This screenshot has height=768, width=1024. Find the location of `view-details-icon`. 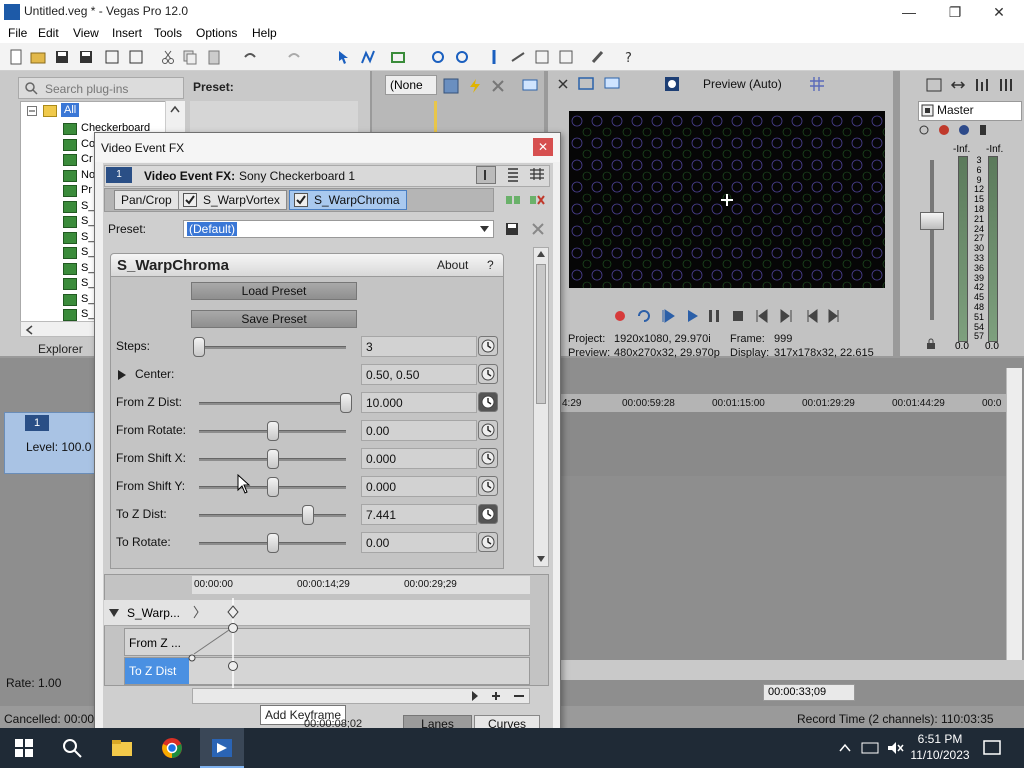

view-details-icon is located at coordinates (537, 175).